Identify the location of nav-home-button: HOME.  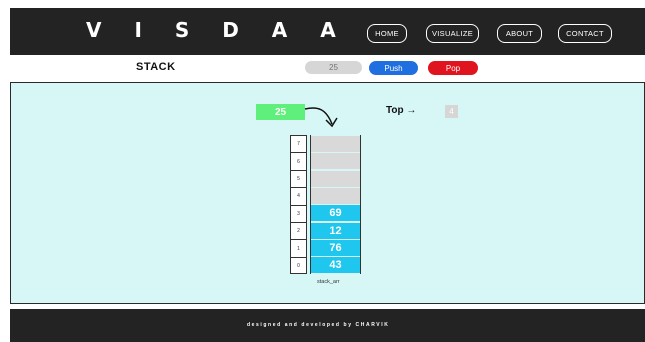
(387, 33).